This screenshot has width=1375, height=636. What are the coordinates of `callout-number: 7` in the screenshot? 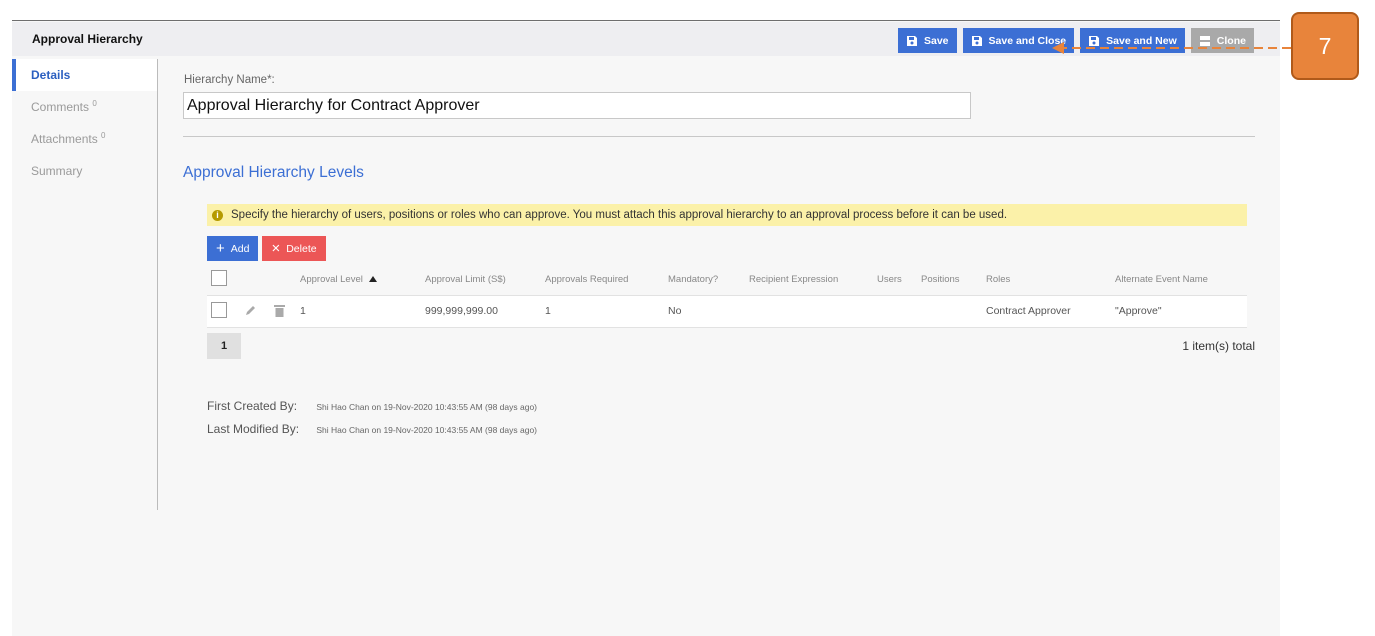 It's located at (1325, 45).